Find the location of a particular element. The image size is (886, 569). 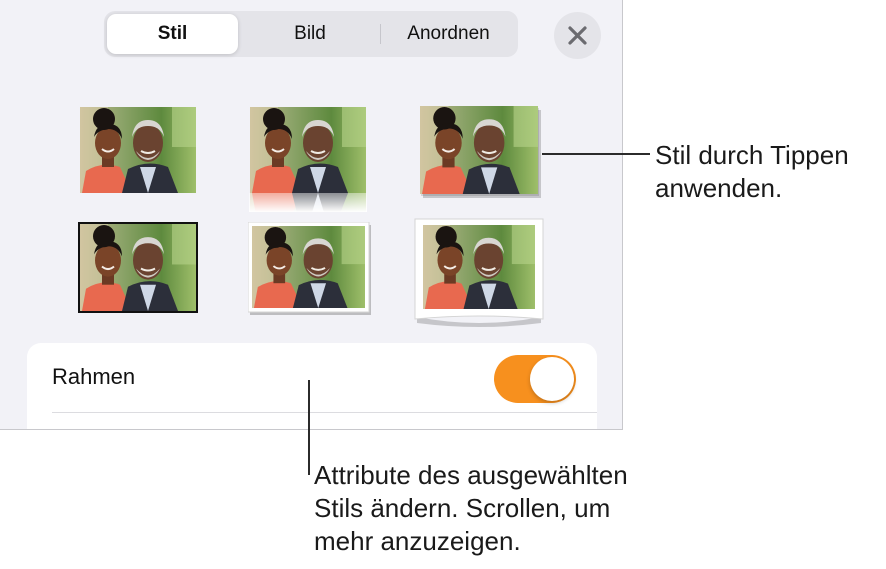

callout-attributes-tip-line: Attribute des ausgewählten is located at coordinates (471, 475).